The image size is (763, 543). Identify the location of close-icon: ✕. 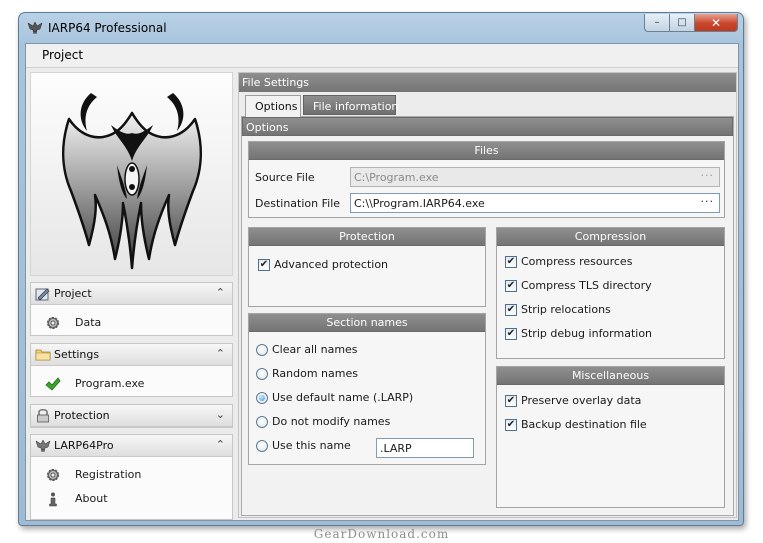
(716, 22).